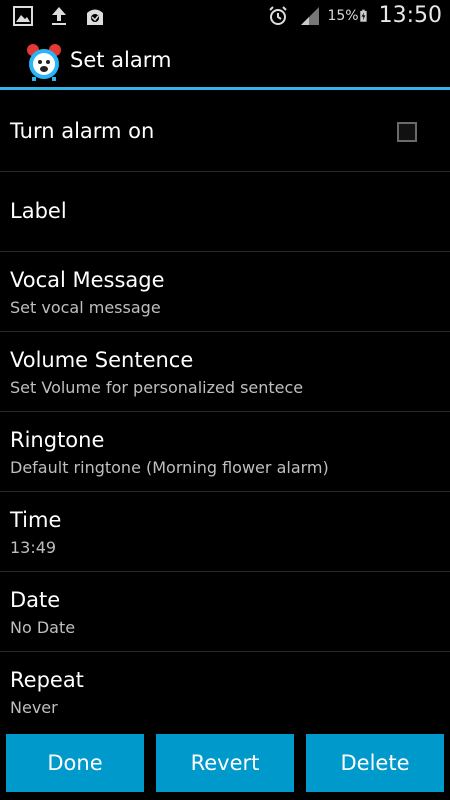 This screenshot has height=800, width=450. I want to click on battery-charging-icon, so click(363, 15).